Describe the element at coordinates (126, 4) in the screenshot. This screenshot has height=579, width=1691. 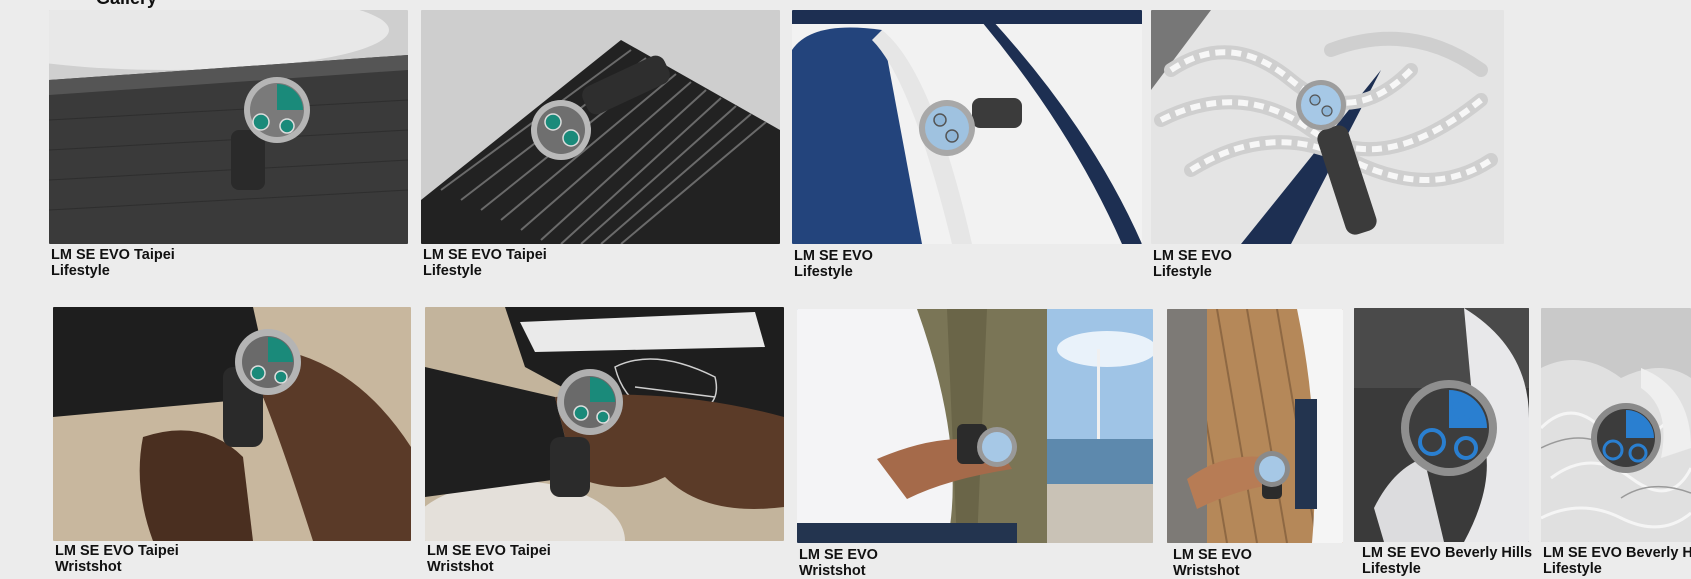
I see `gallery-heading: Gallery` at that location.